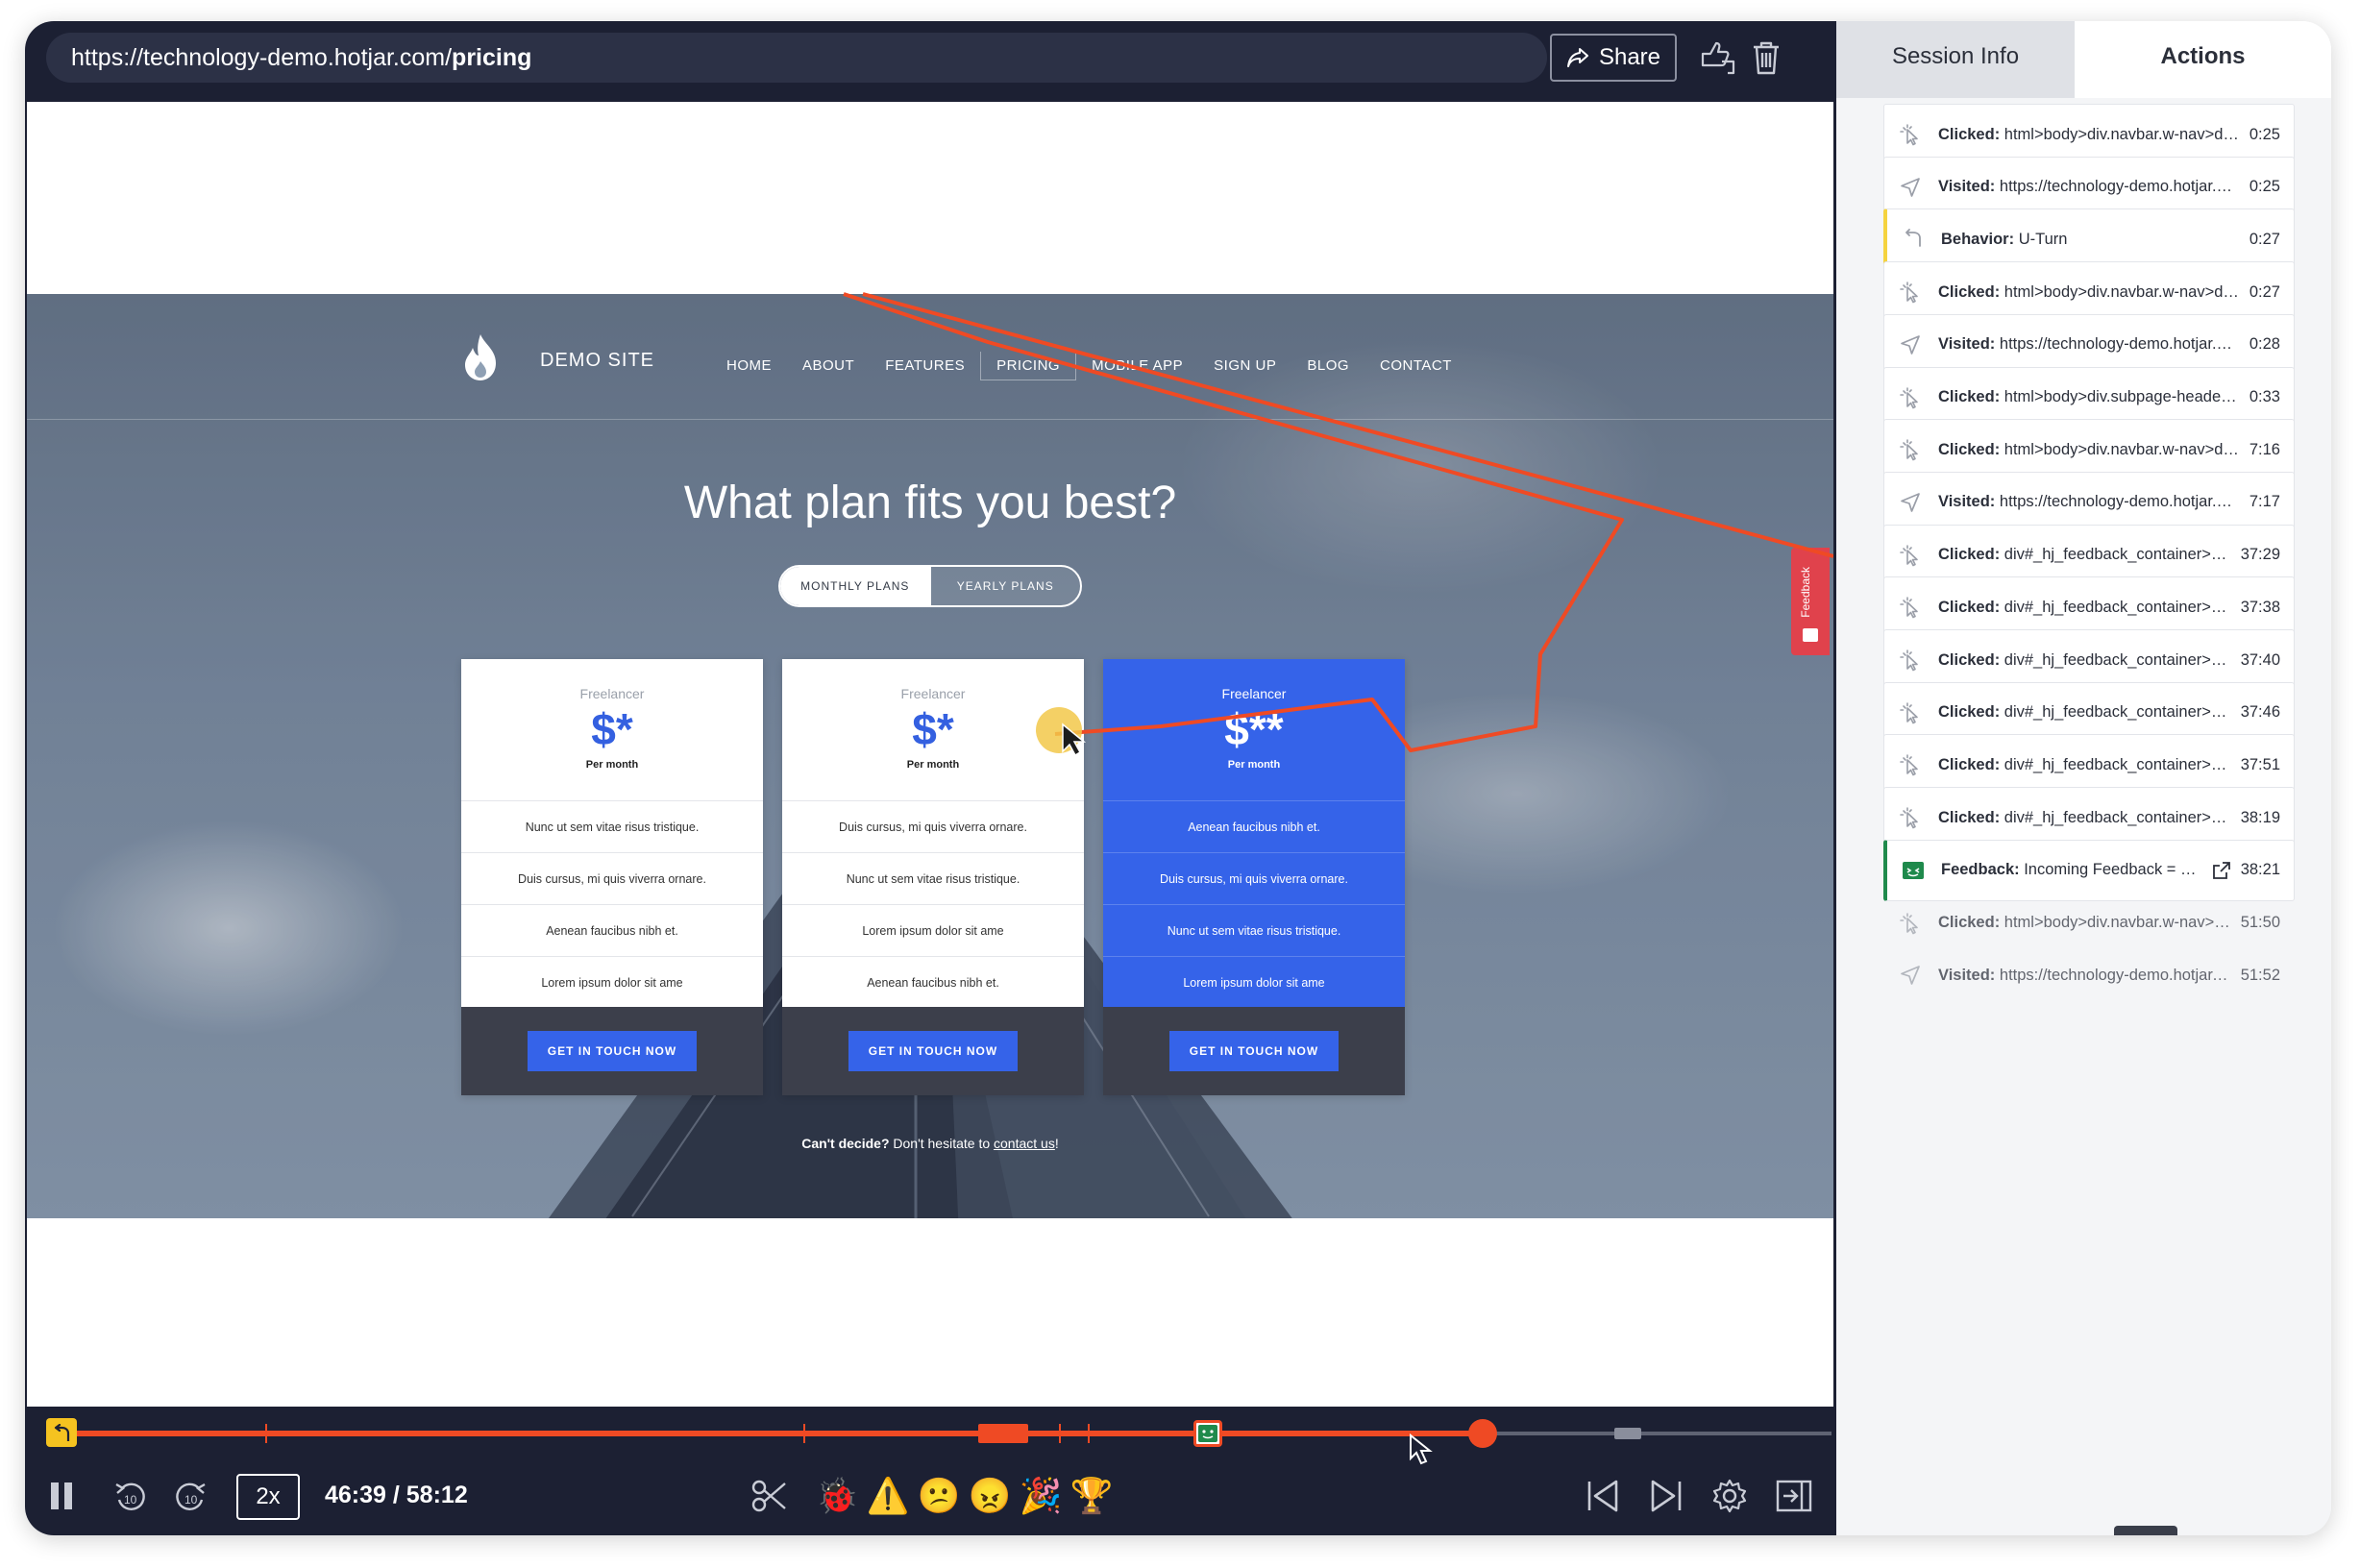  What do you see at coordinates (828, 366) in the screenshot?
I see `site-nav-item: ABOUT` at bounding box center [828, 366].